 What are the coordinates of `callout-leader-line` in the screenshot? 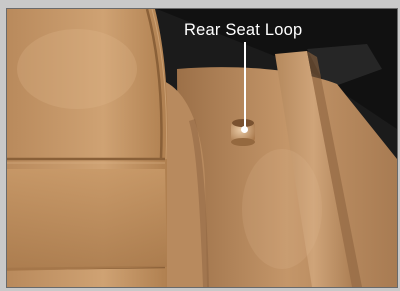 It's located at (245, 85).